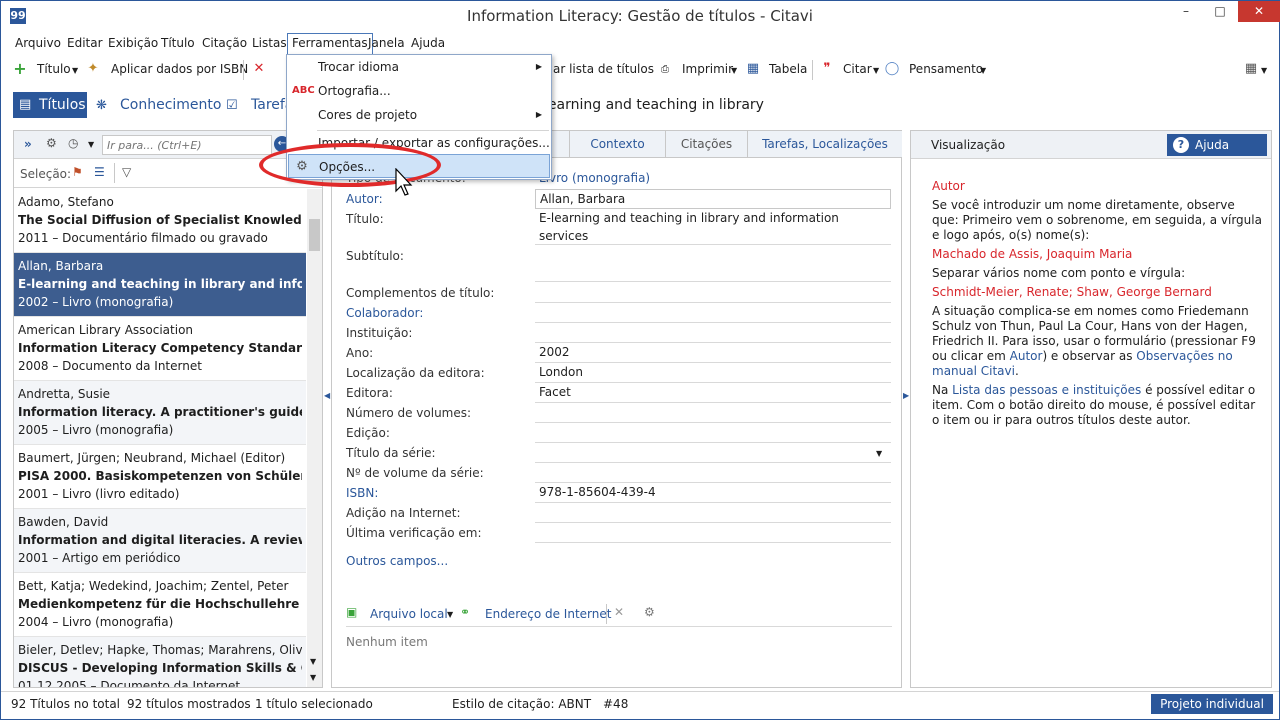  Describe the element at coordinates (419, 67) in the screenshot. I see `menu-item-trocar-idioma: Trocar idioma ▶` at that location.